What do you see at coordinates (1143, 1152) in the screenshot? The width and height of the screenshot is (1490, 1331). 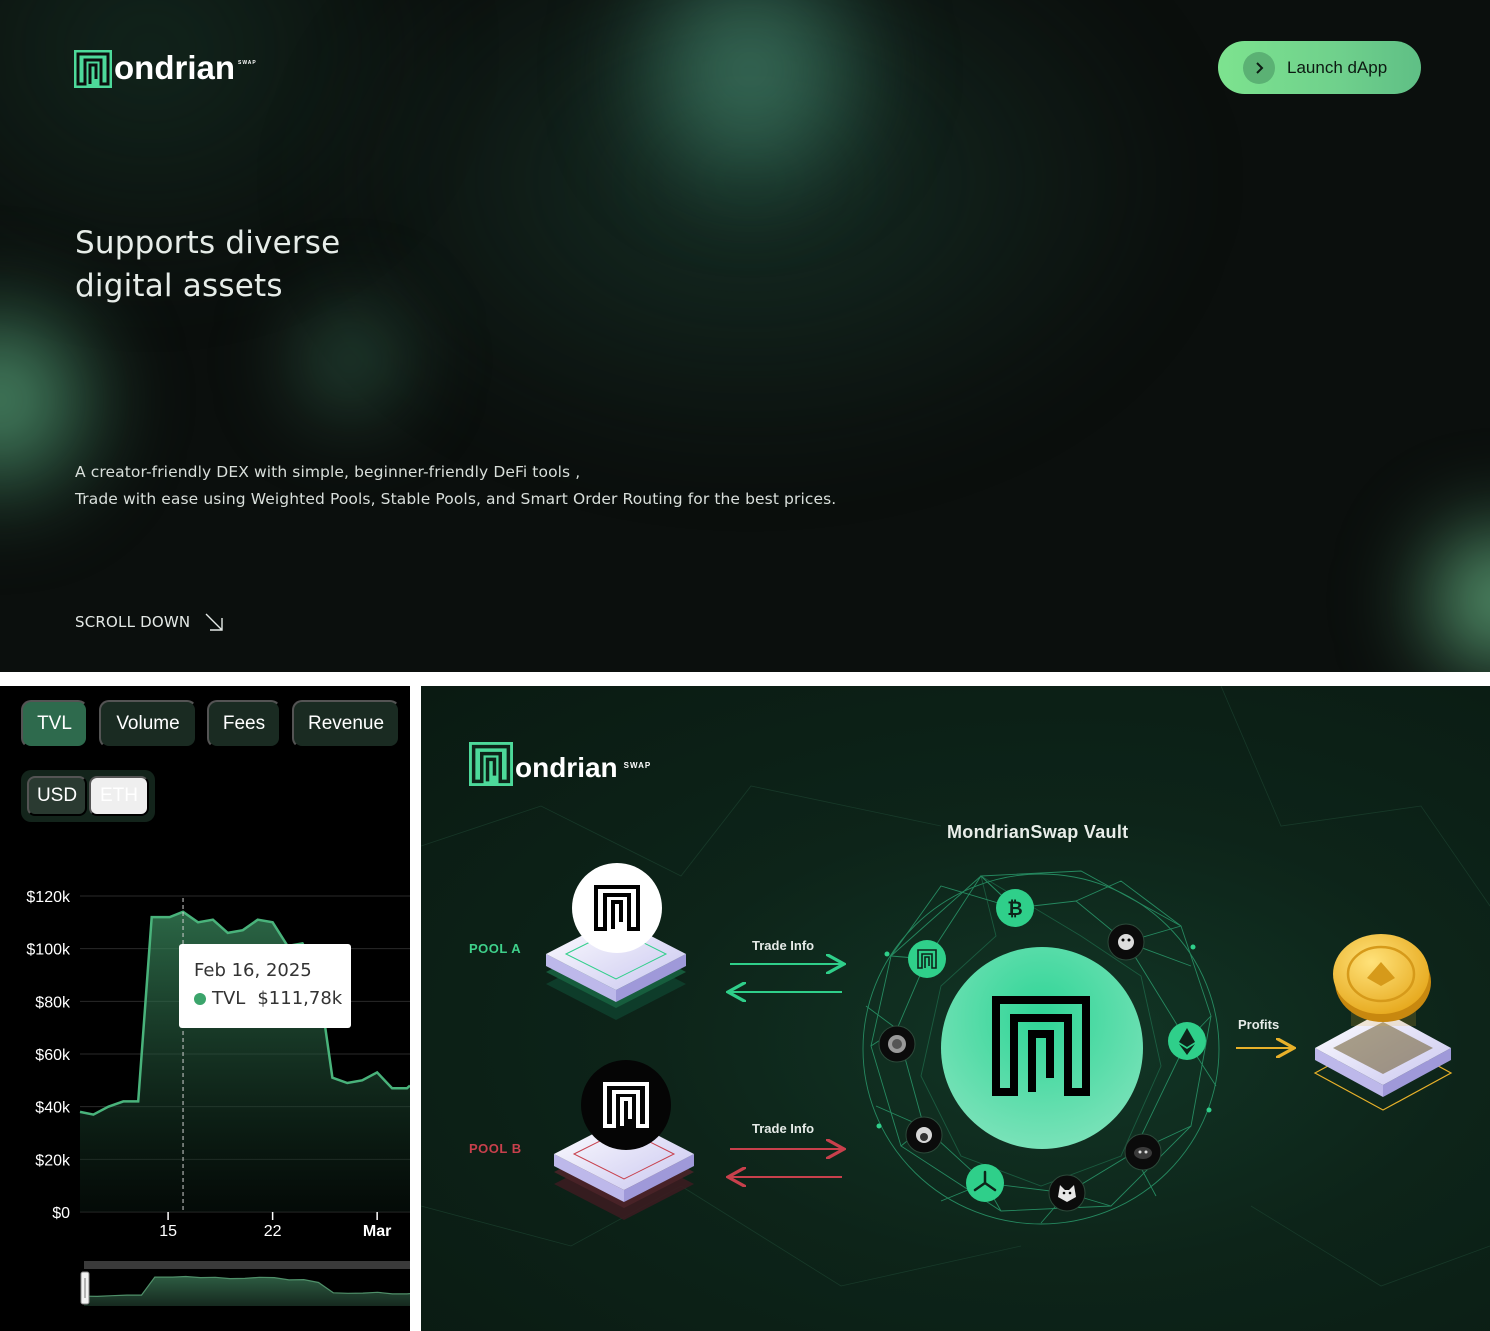 I see `dark-token-icon` at bounding box center [1143, 1152].